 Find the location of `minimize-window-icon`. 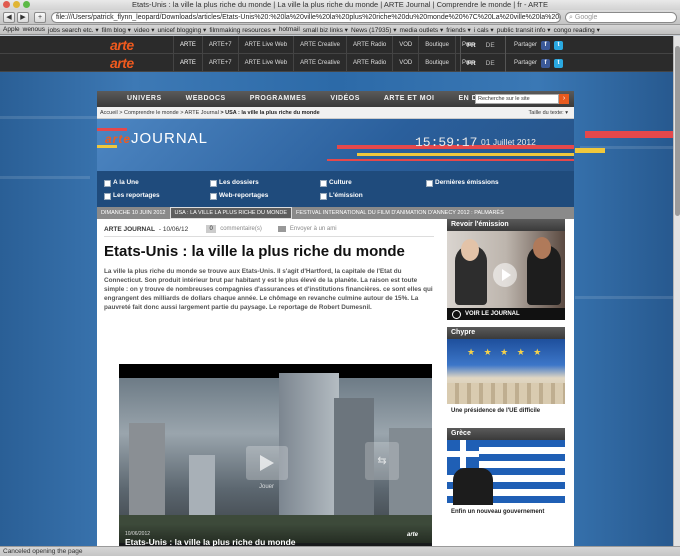

minimize-window-icon is located at coordinates (16, 4).